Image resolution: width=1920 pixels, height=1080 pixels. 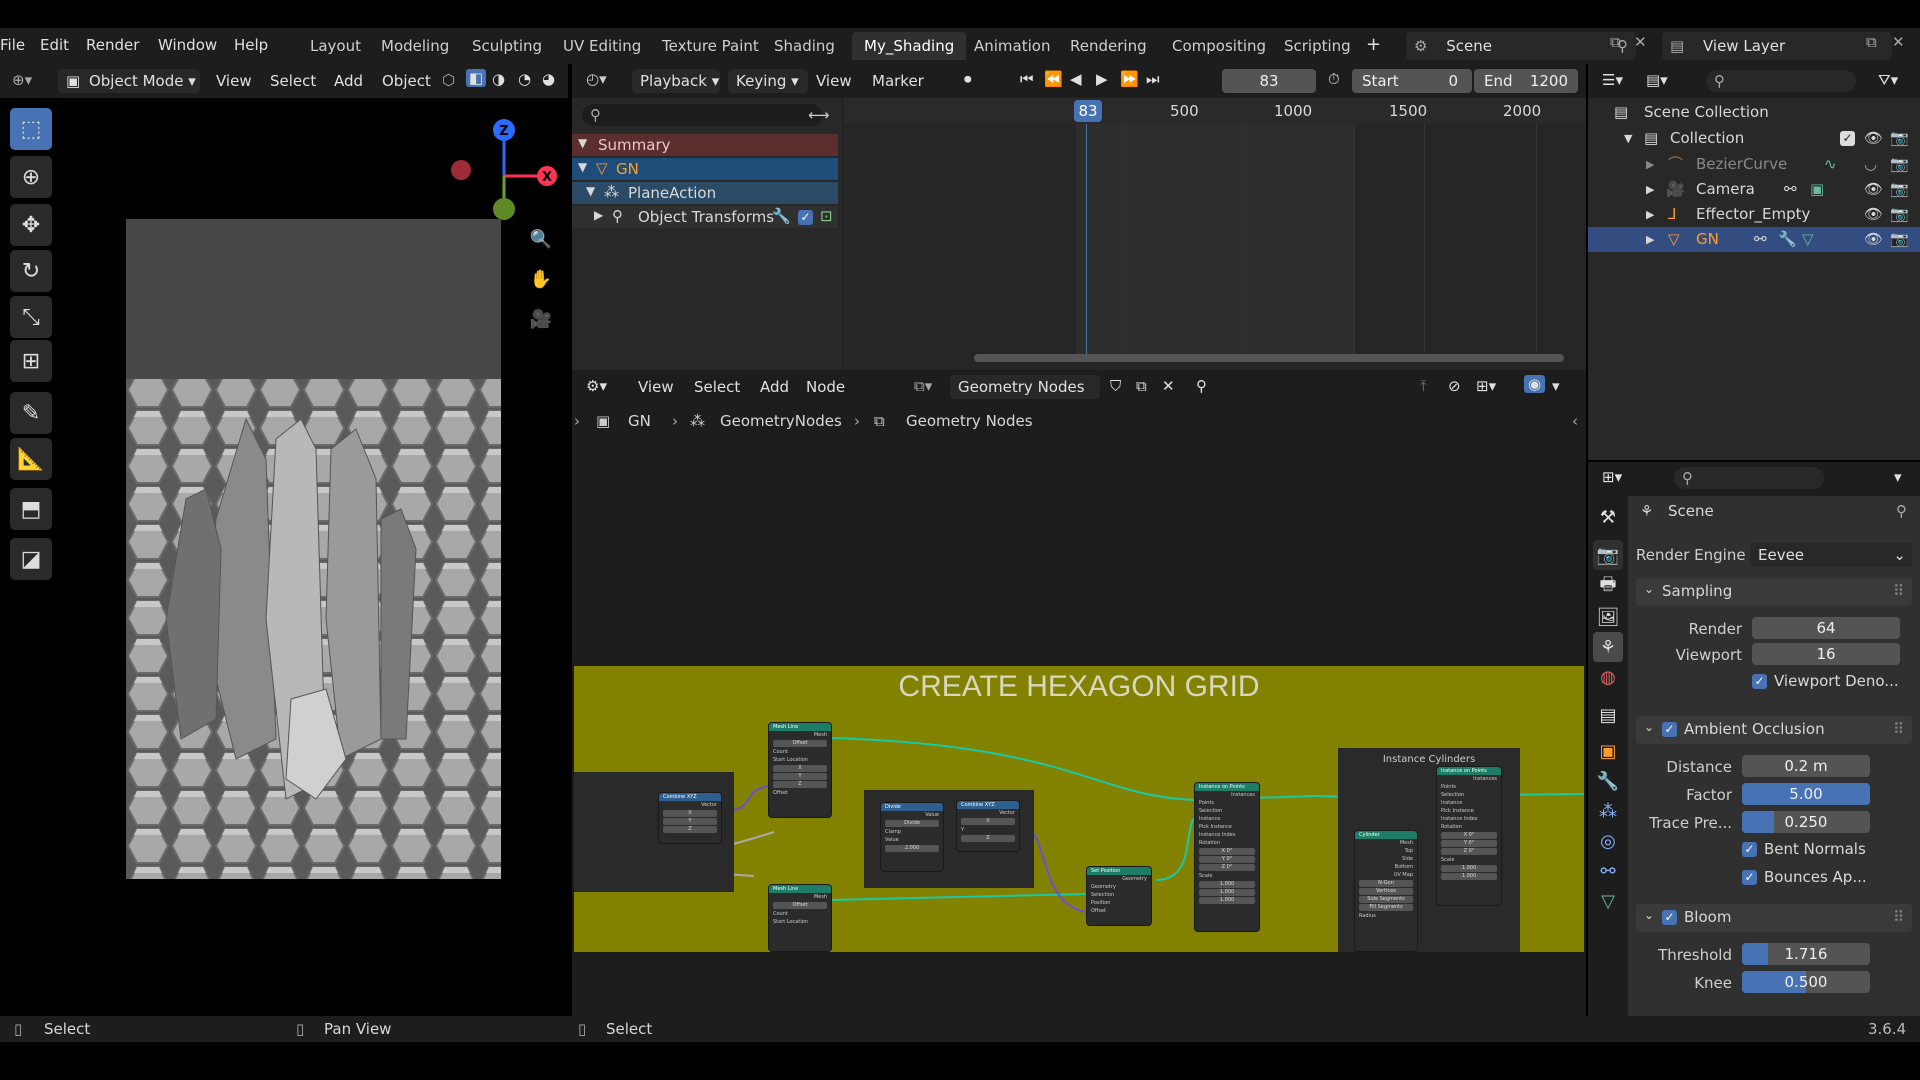 I want to click on node-combine-xyz-2: Combine XYZ Vector XYZ, so click(x=988, y=826).